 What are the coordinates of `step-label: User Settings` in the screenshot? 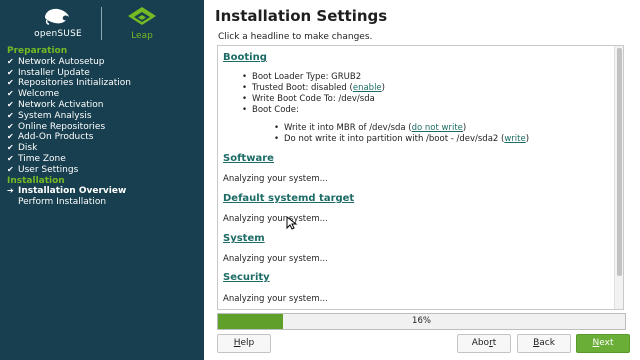 It's located at (48, 169).